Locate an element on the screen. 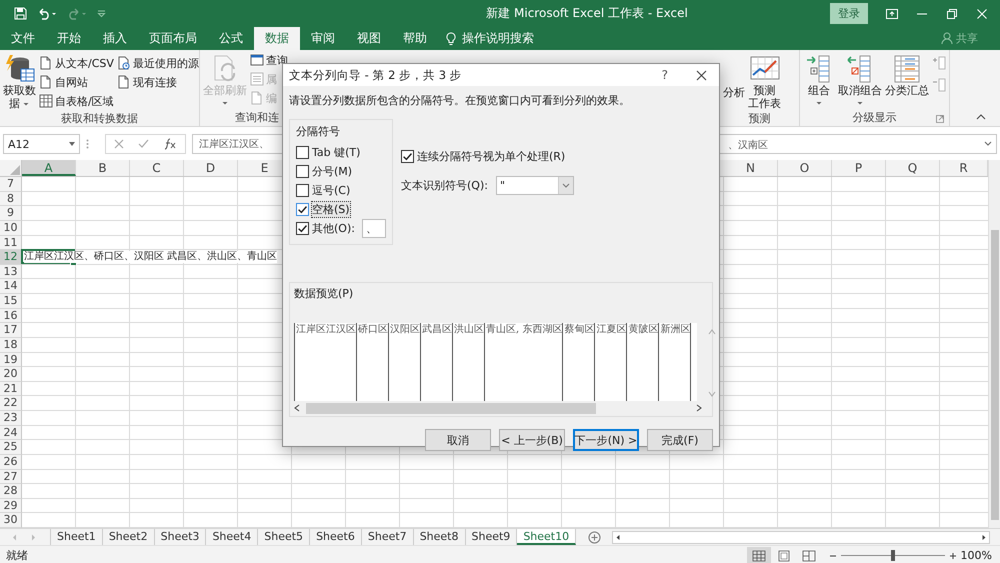 This screenshot has width=1000, height=563. ribbon-display-icon is located at coordinates (892, 13).